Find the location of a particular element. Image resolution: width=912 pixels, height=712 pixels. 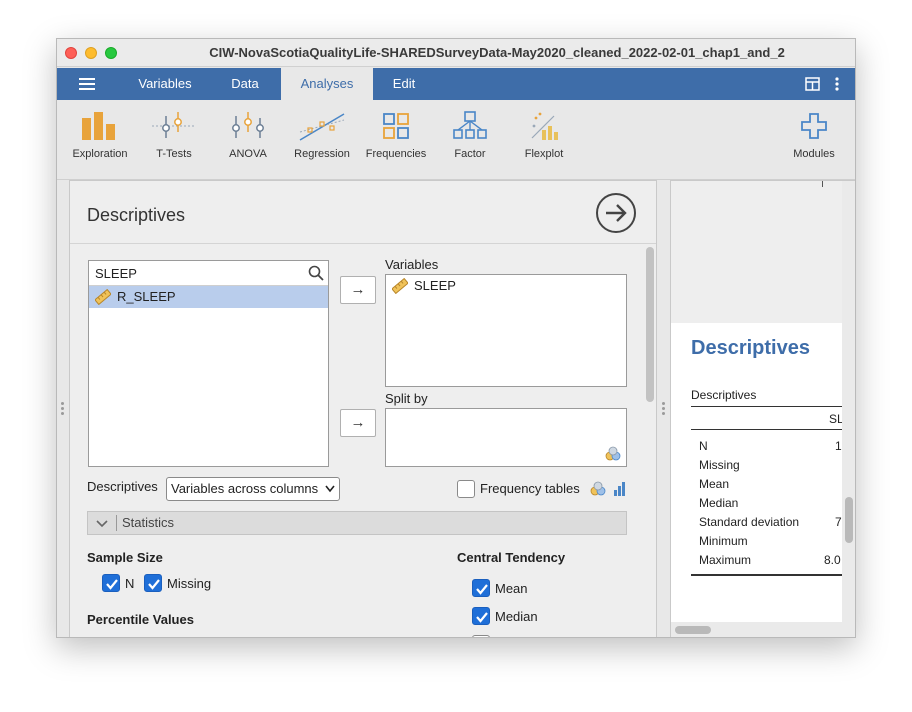

title-divider is located at coordinates (363, 243).